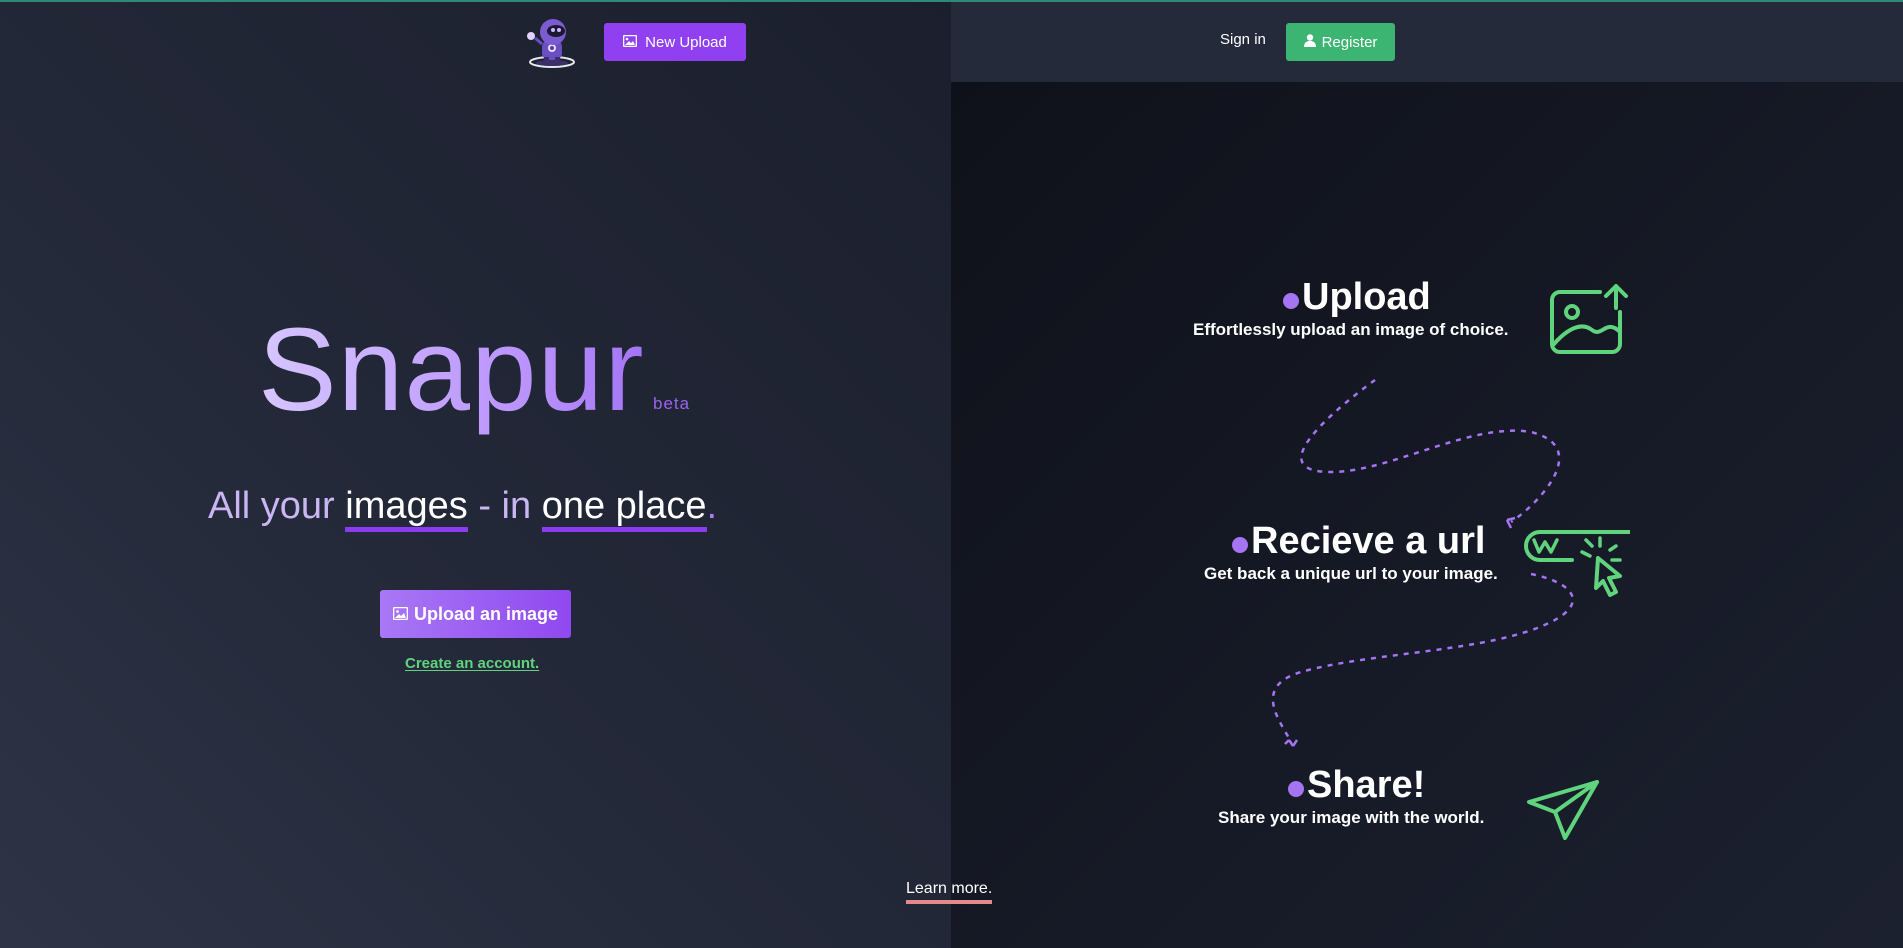  I want to click on sign-in-link: Sign in, so click(1243, 39).